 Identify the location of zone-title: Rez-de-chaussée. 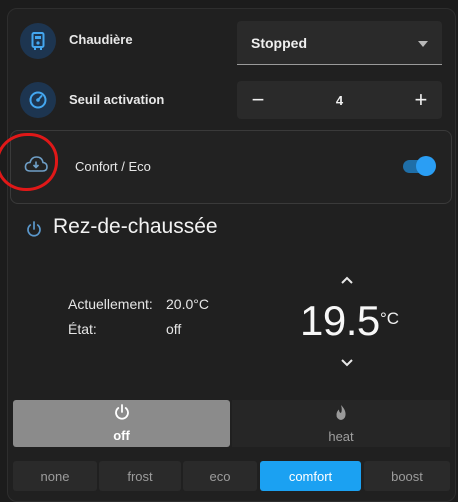
(135, 226).